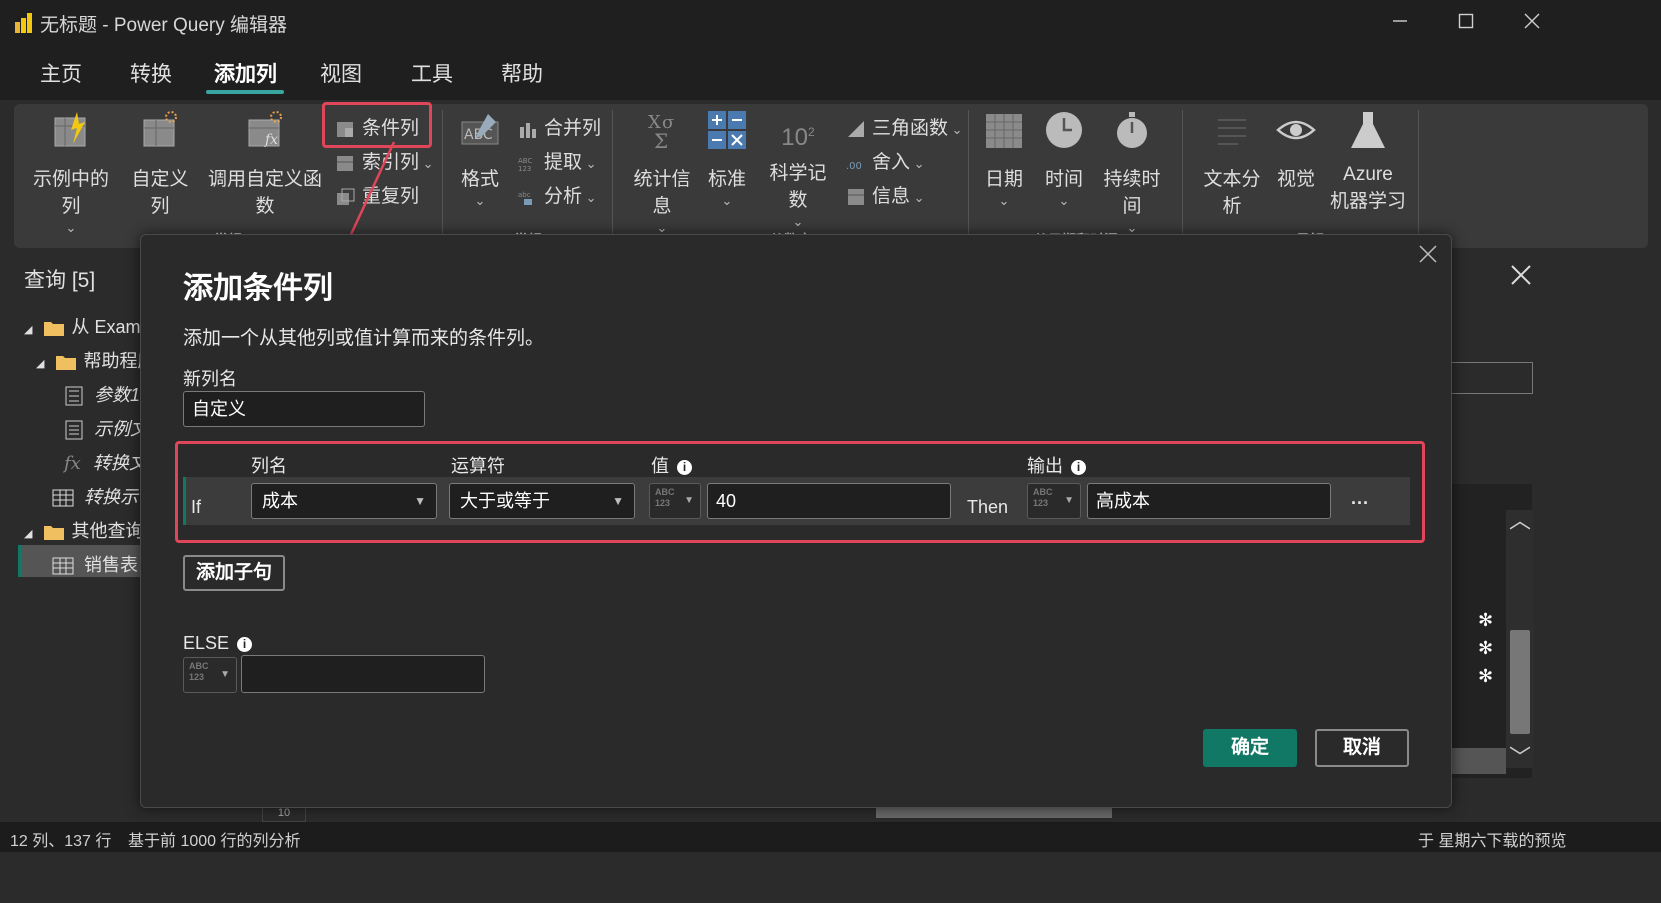  Describe the element at coordinates (1209, 501) in the screenshot. I see `output-input: 高成本` at that location.